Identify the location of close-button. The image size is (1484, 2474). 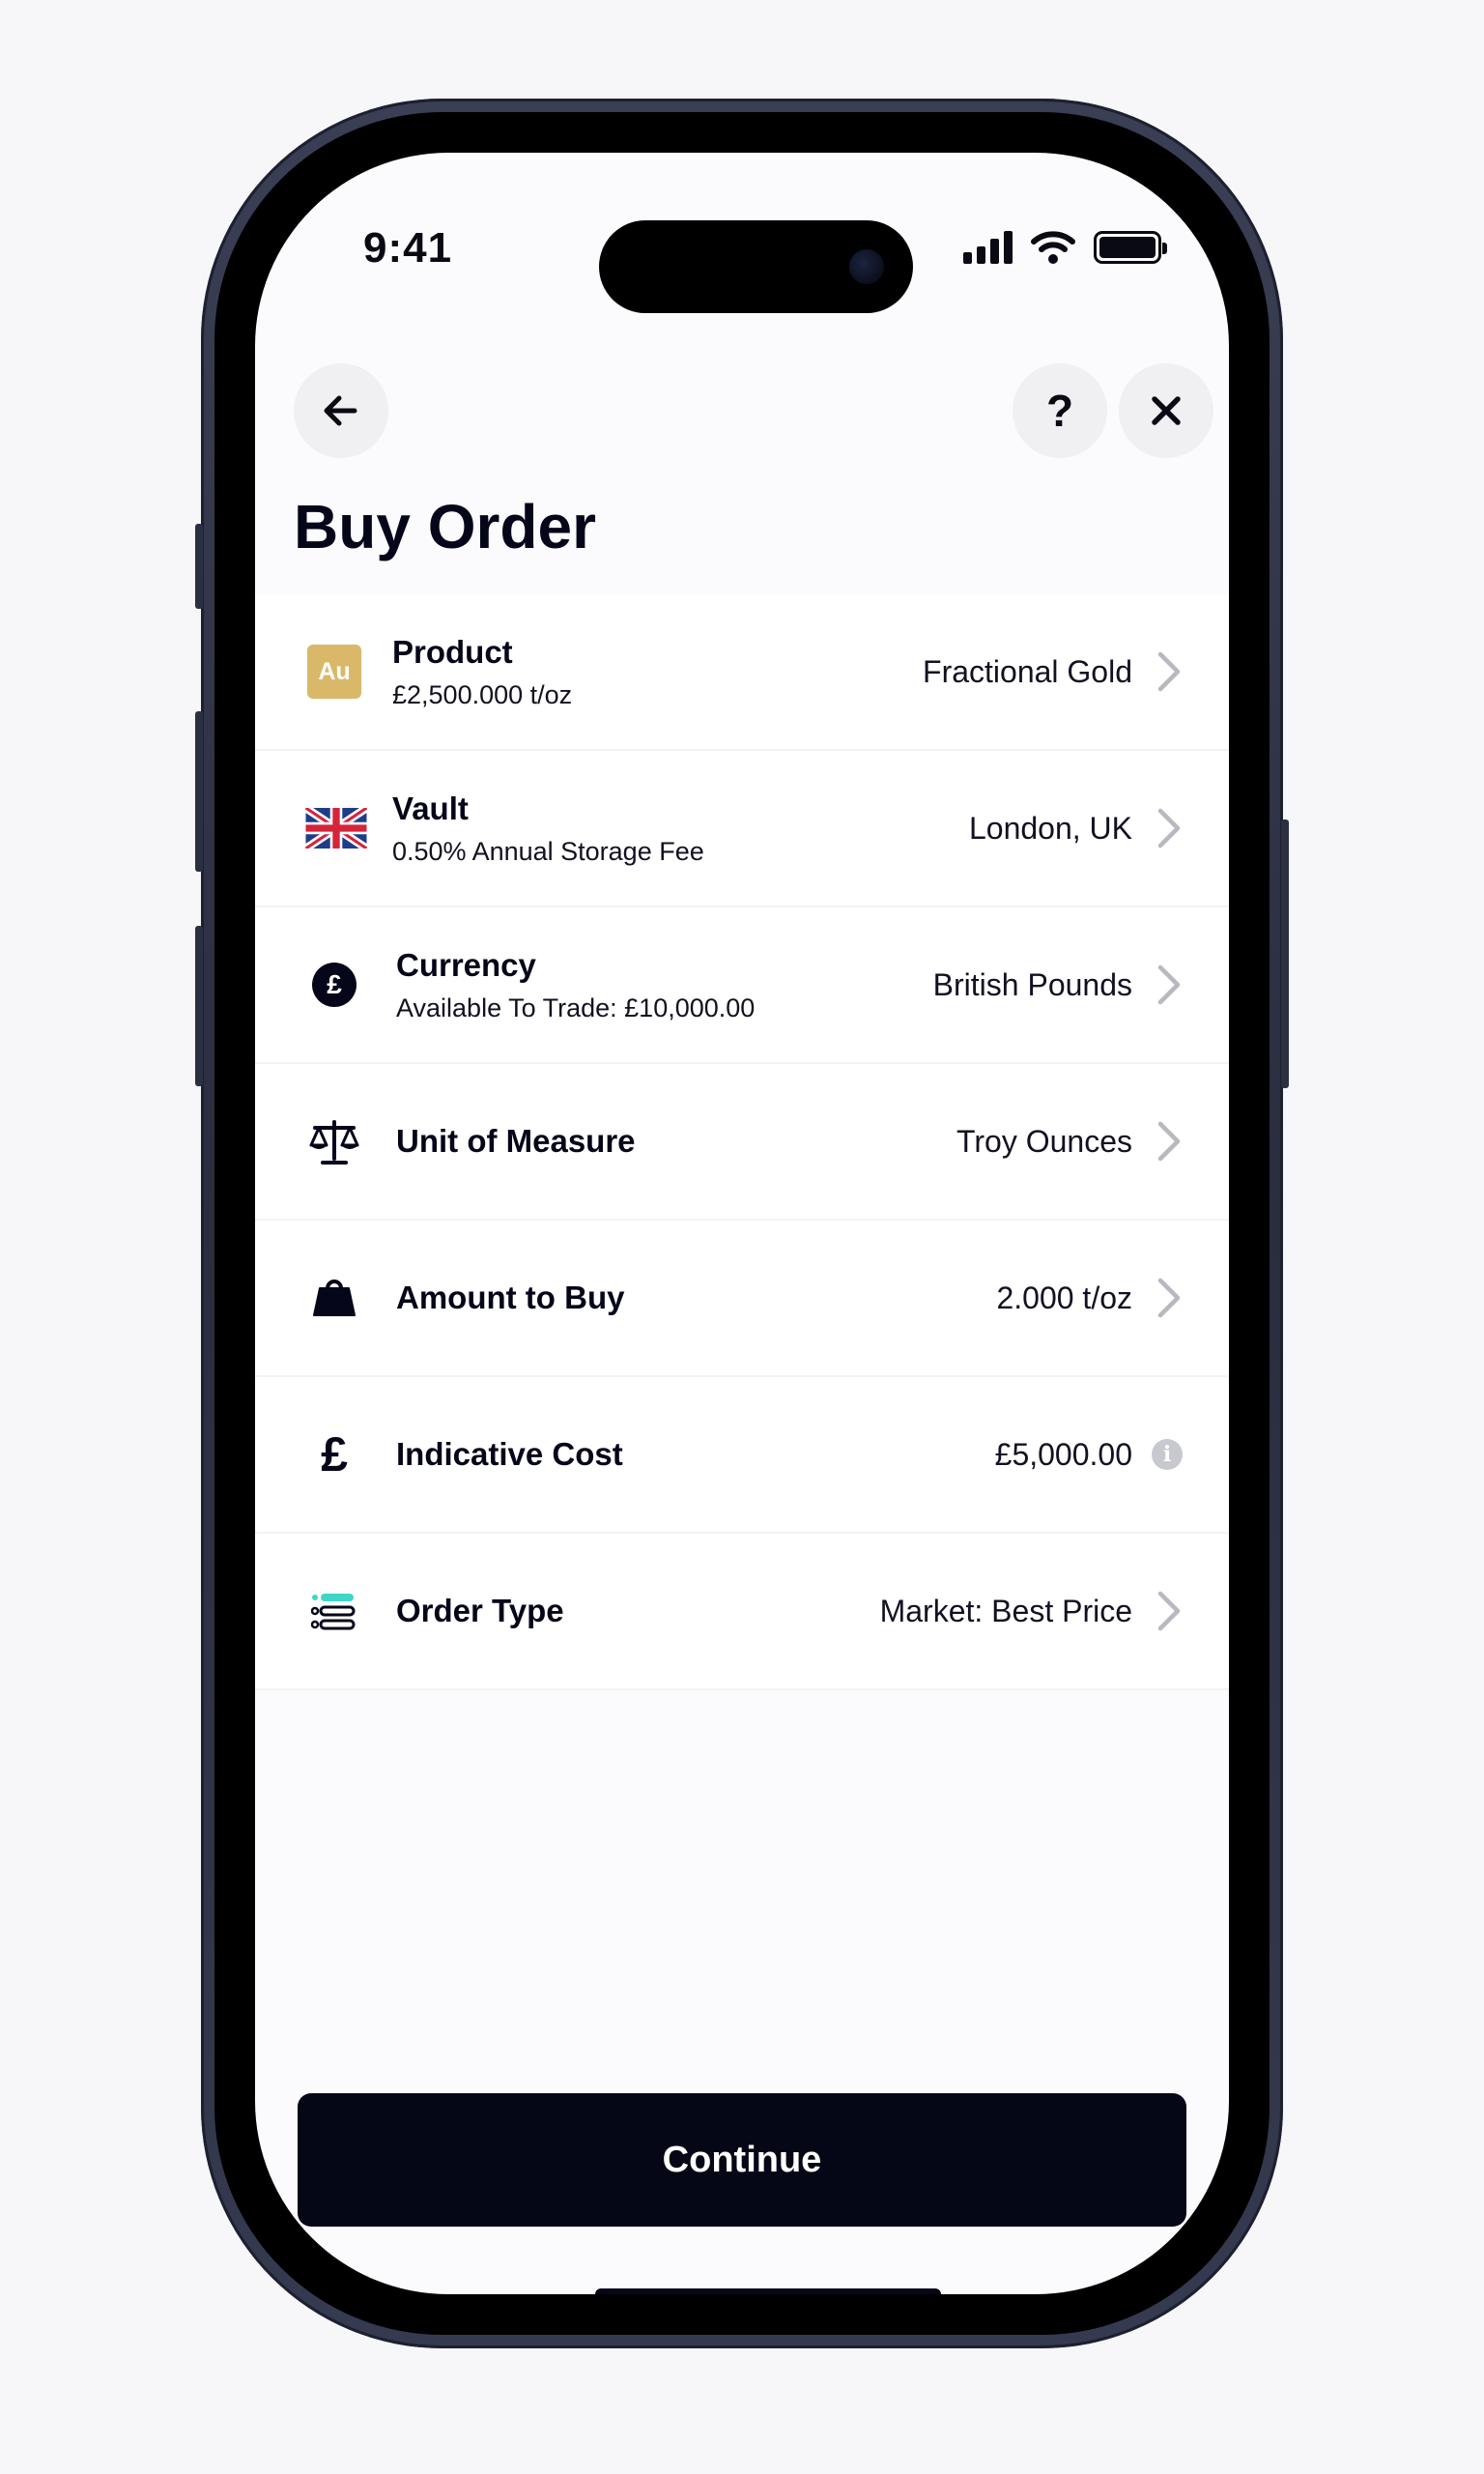
(1166, 411).